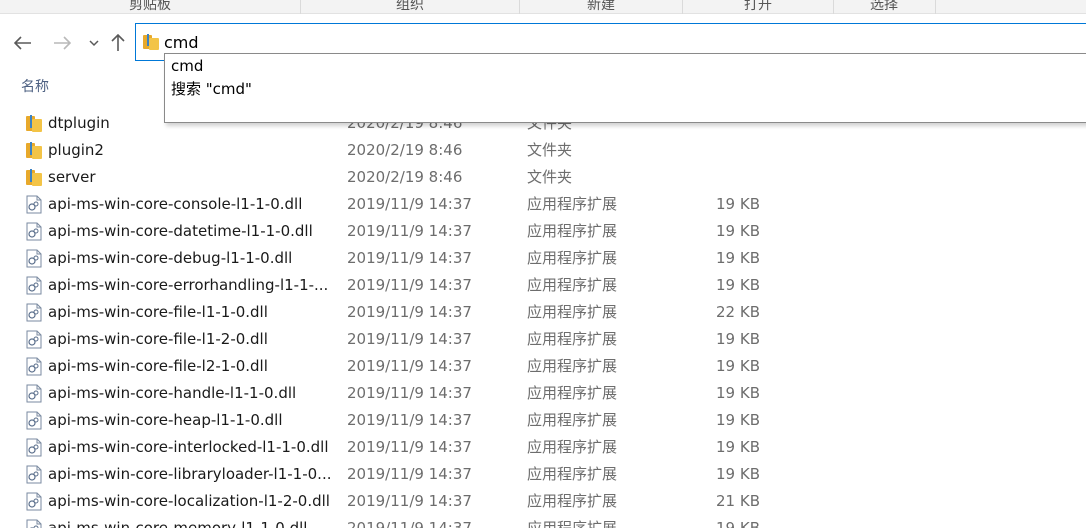  What do you see at coordinates (738, 312) in the screenshot?
I see `file-size: 22 KB` at bounding box center [738, 312].